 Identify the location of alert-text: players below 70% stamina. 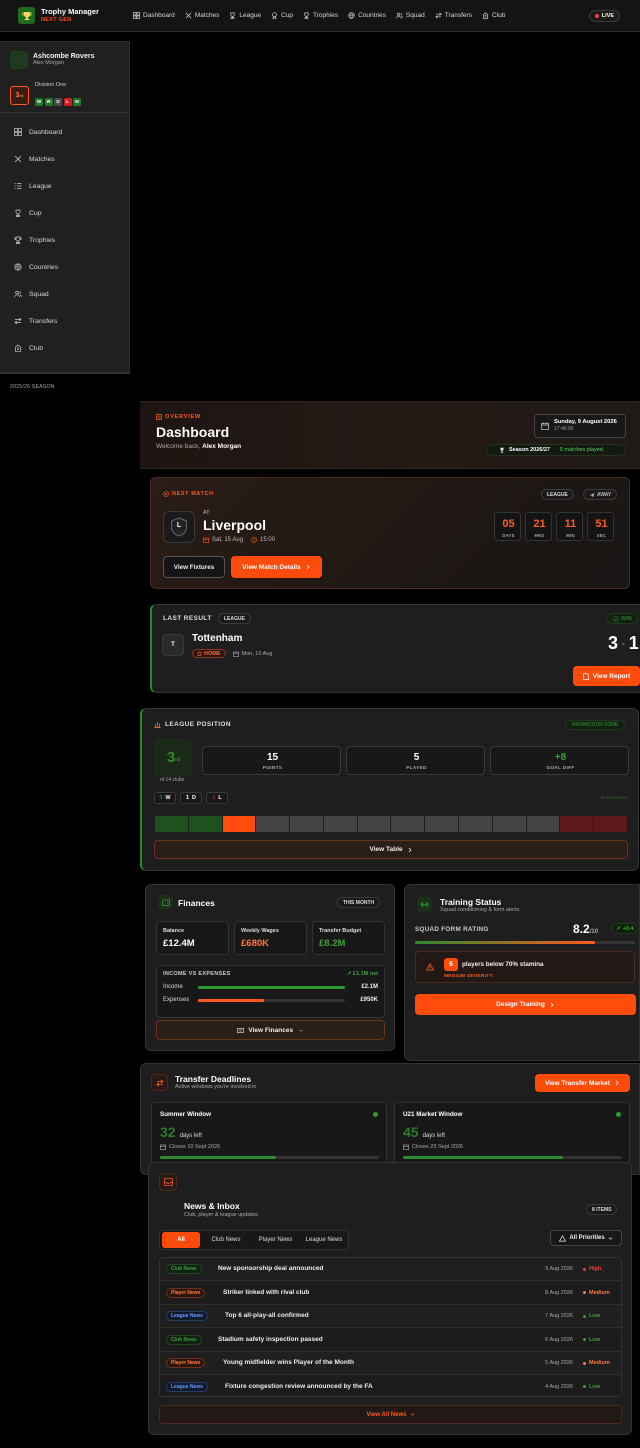
(503, 964).